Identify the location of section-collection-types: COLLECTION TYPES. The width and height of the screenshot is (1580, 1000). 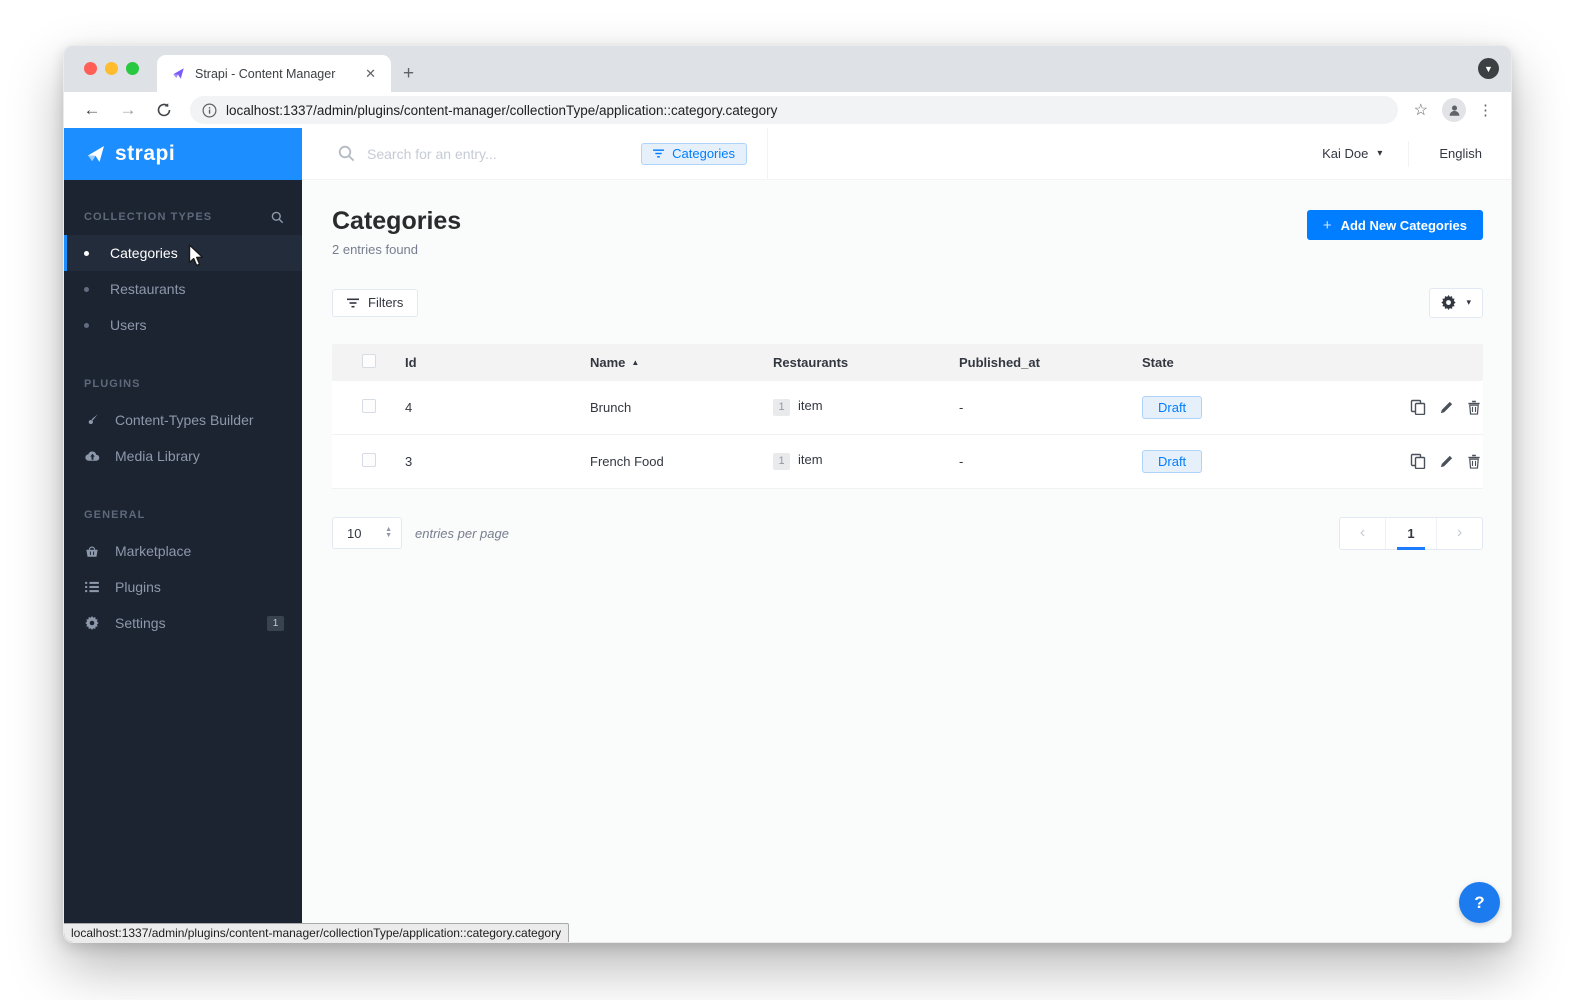
(183, 217).